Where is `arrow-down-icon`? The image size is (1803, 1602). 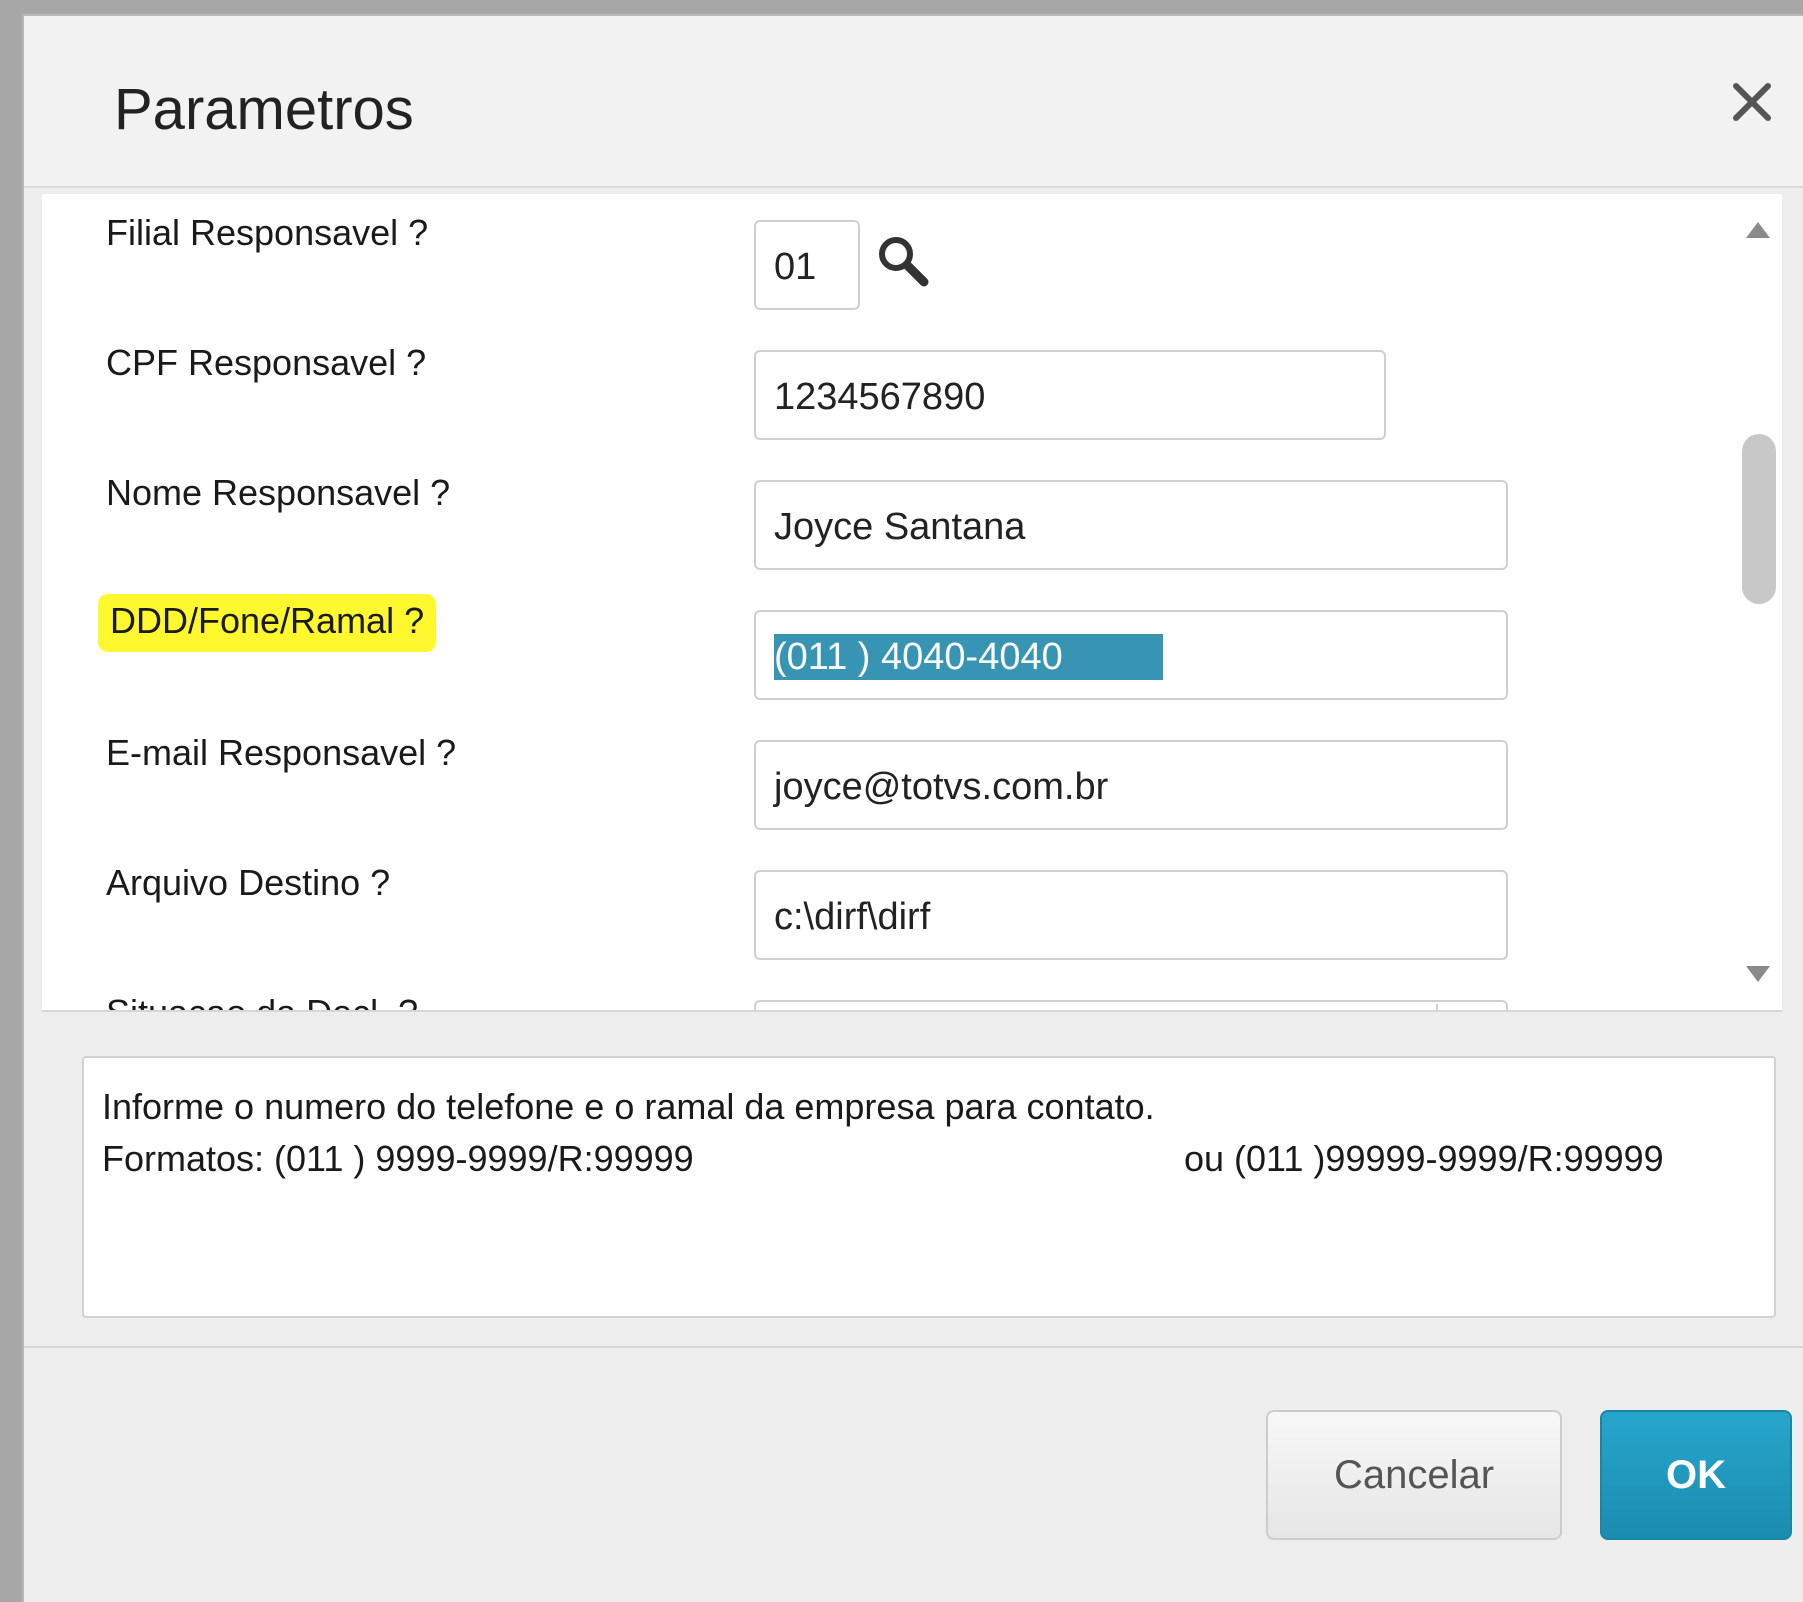
arrow-down-icon is located at coordinates (1758, 974).